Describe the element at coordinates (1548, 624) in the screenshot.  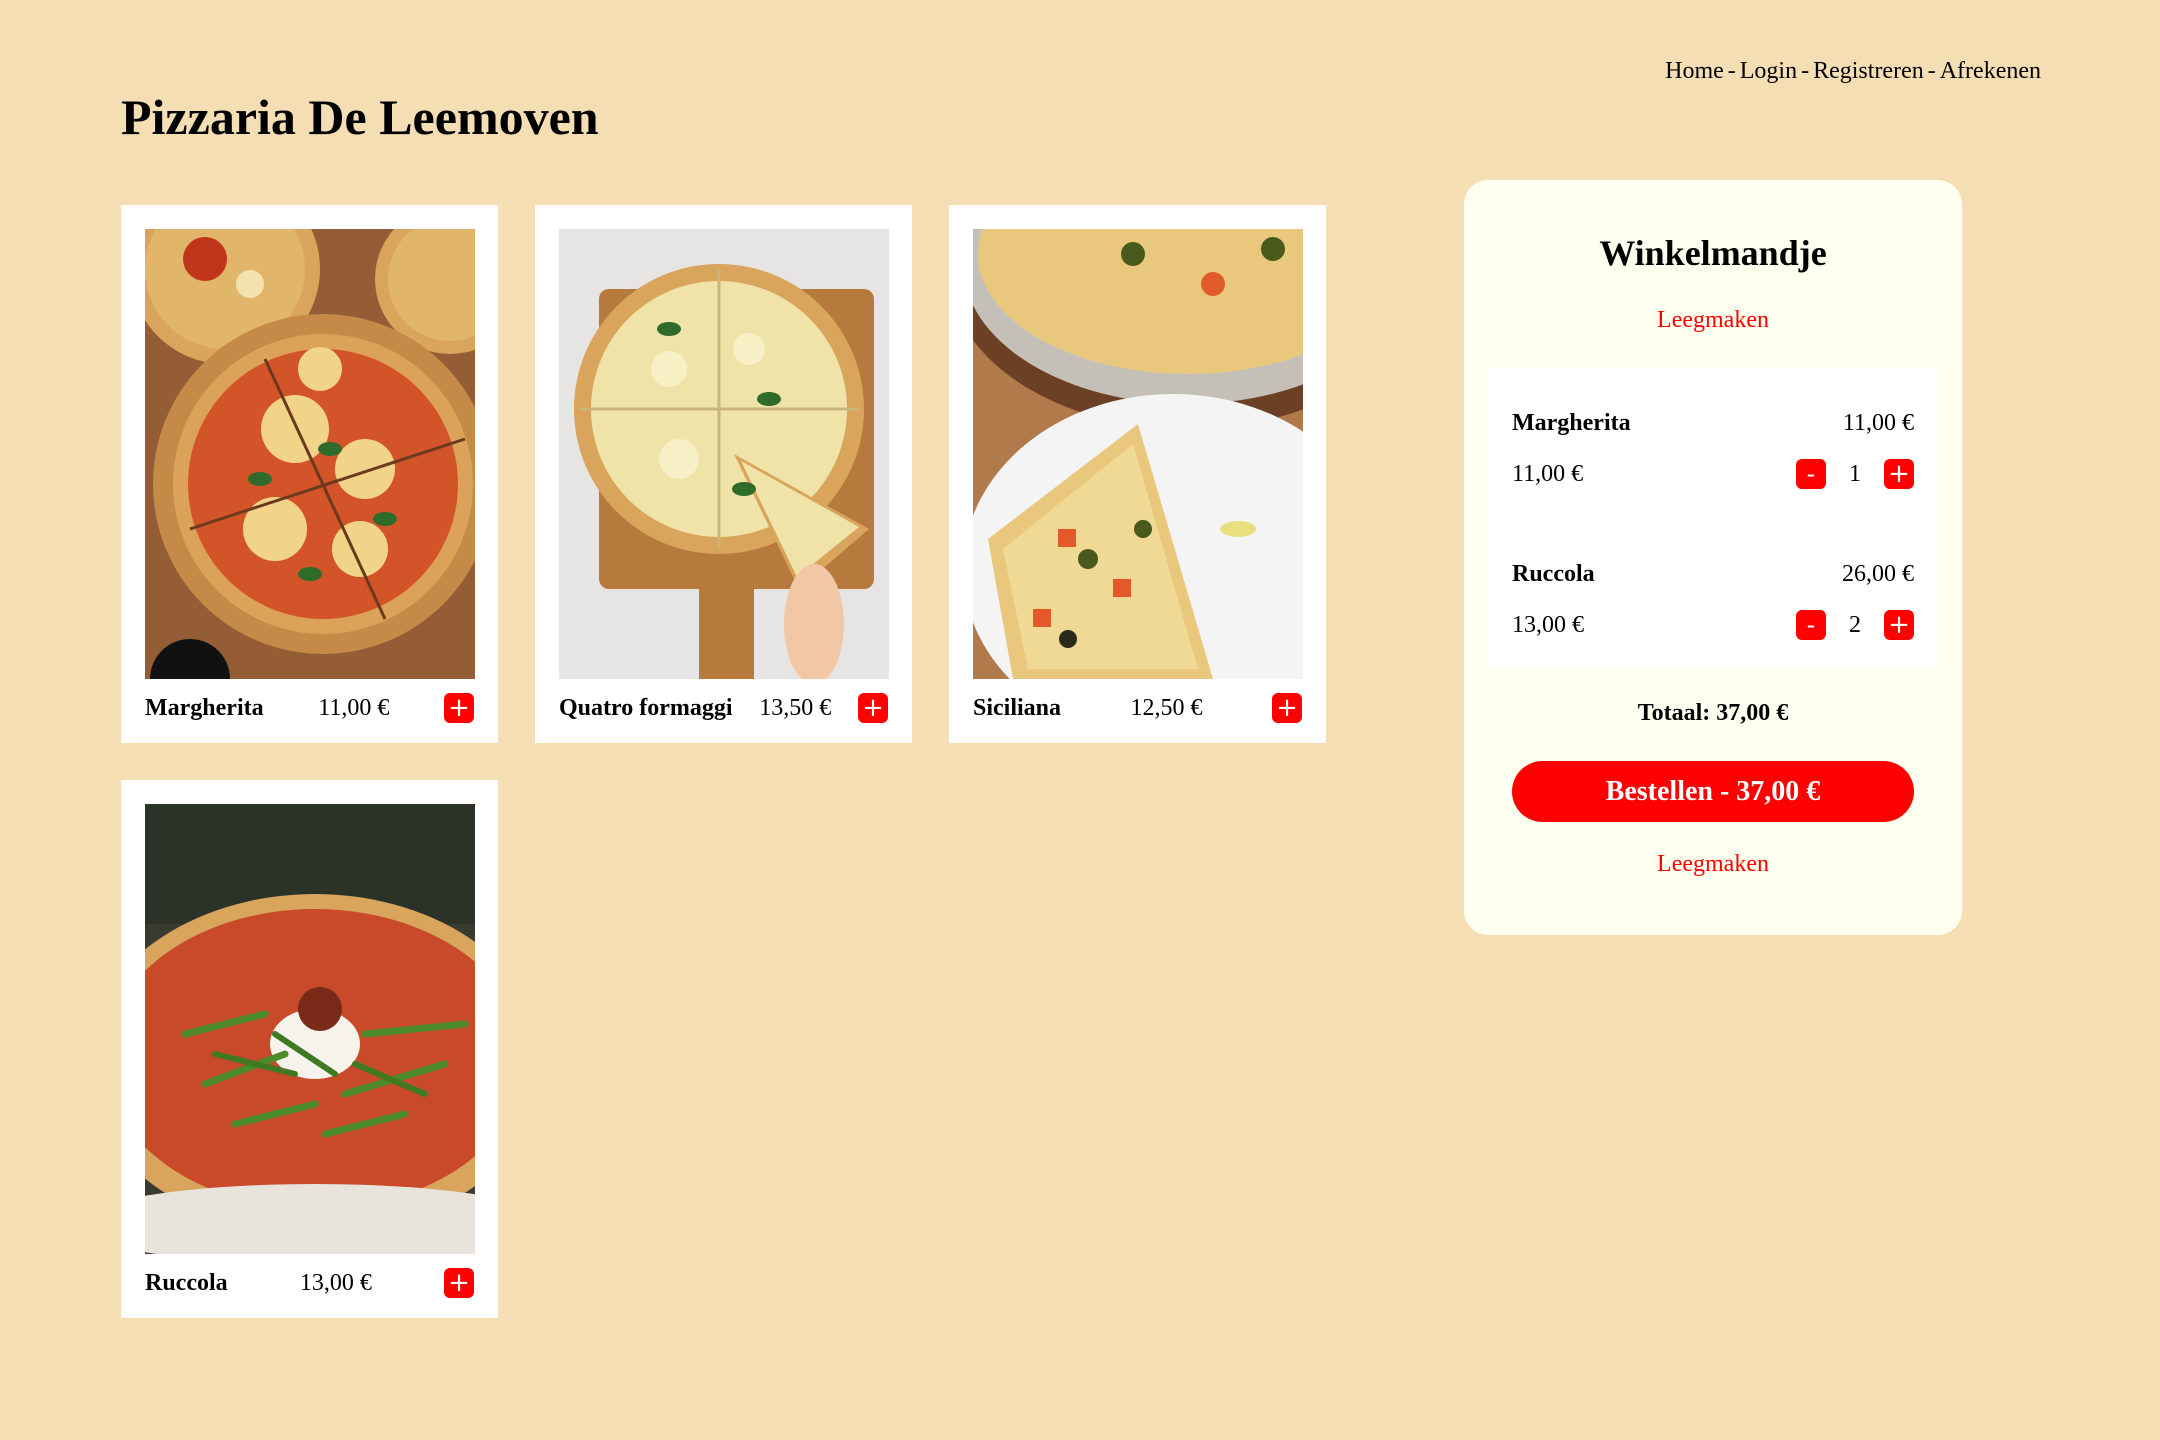
I see `cart-item-unit-price: 13,00 €` at that location.